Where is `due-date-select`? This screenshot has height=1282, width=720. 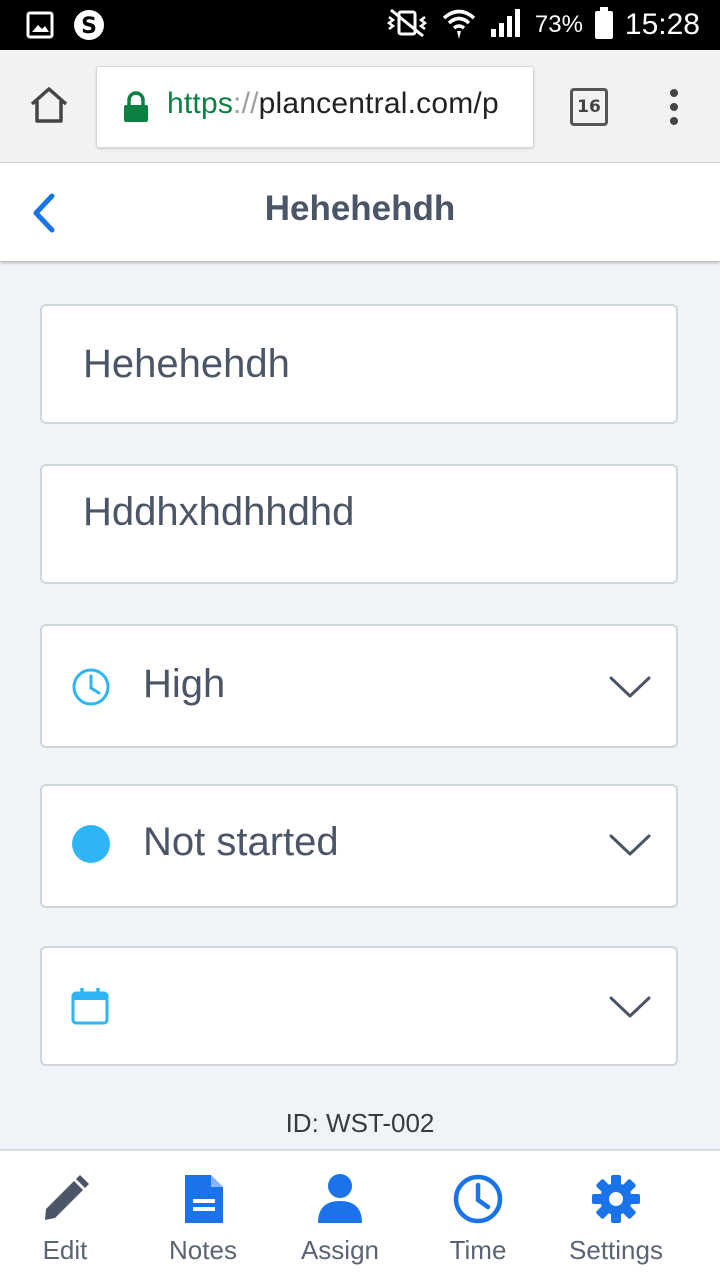
due-date-select is located at coordinates (359, 1006).